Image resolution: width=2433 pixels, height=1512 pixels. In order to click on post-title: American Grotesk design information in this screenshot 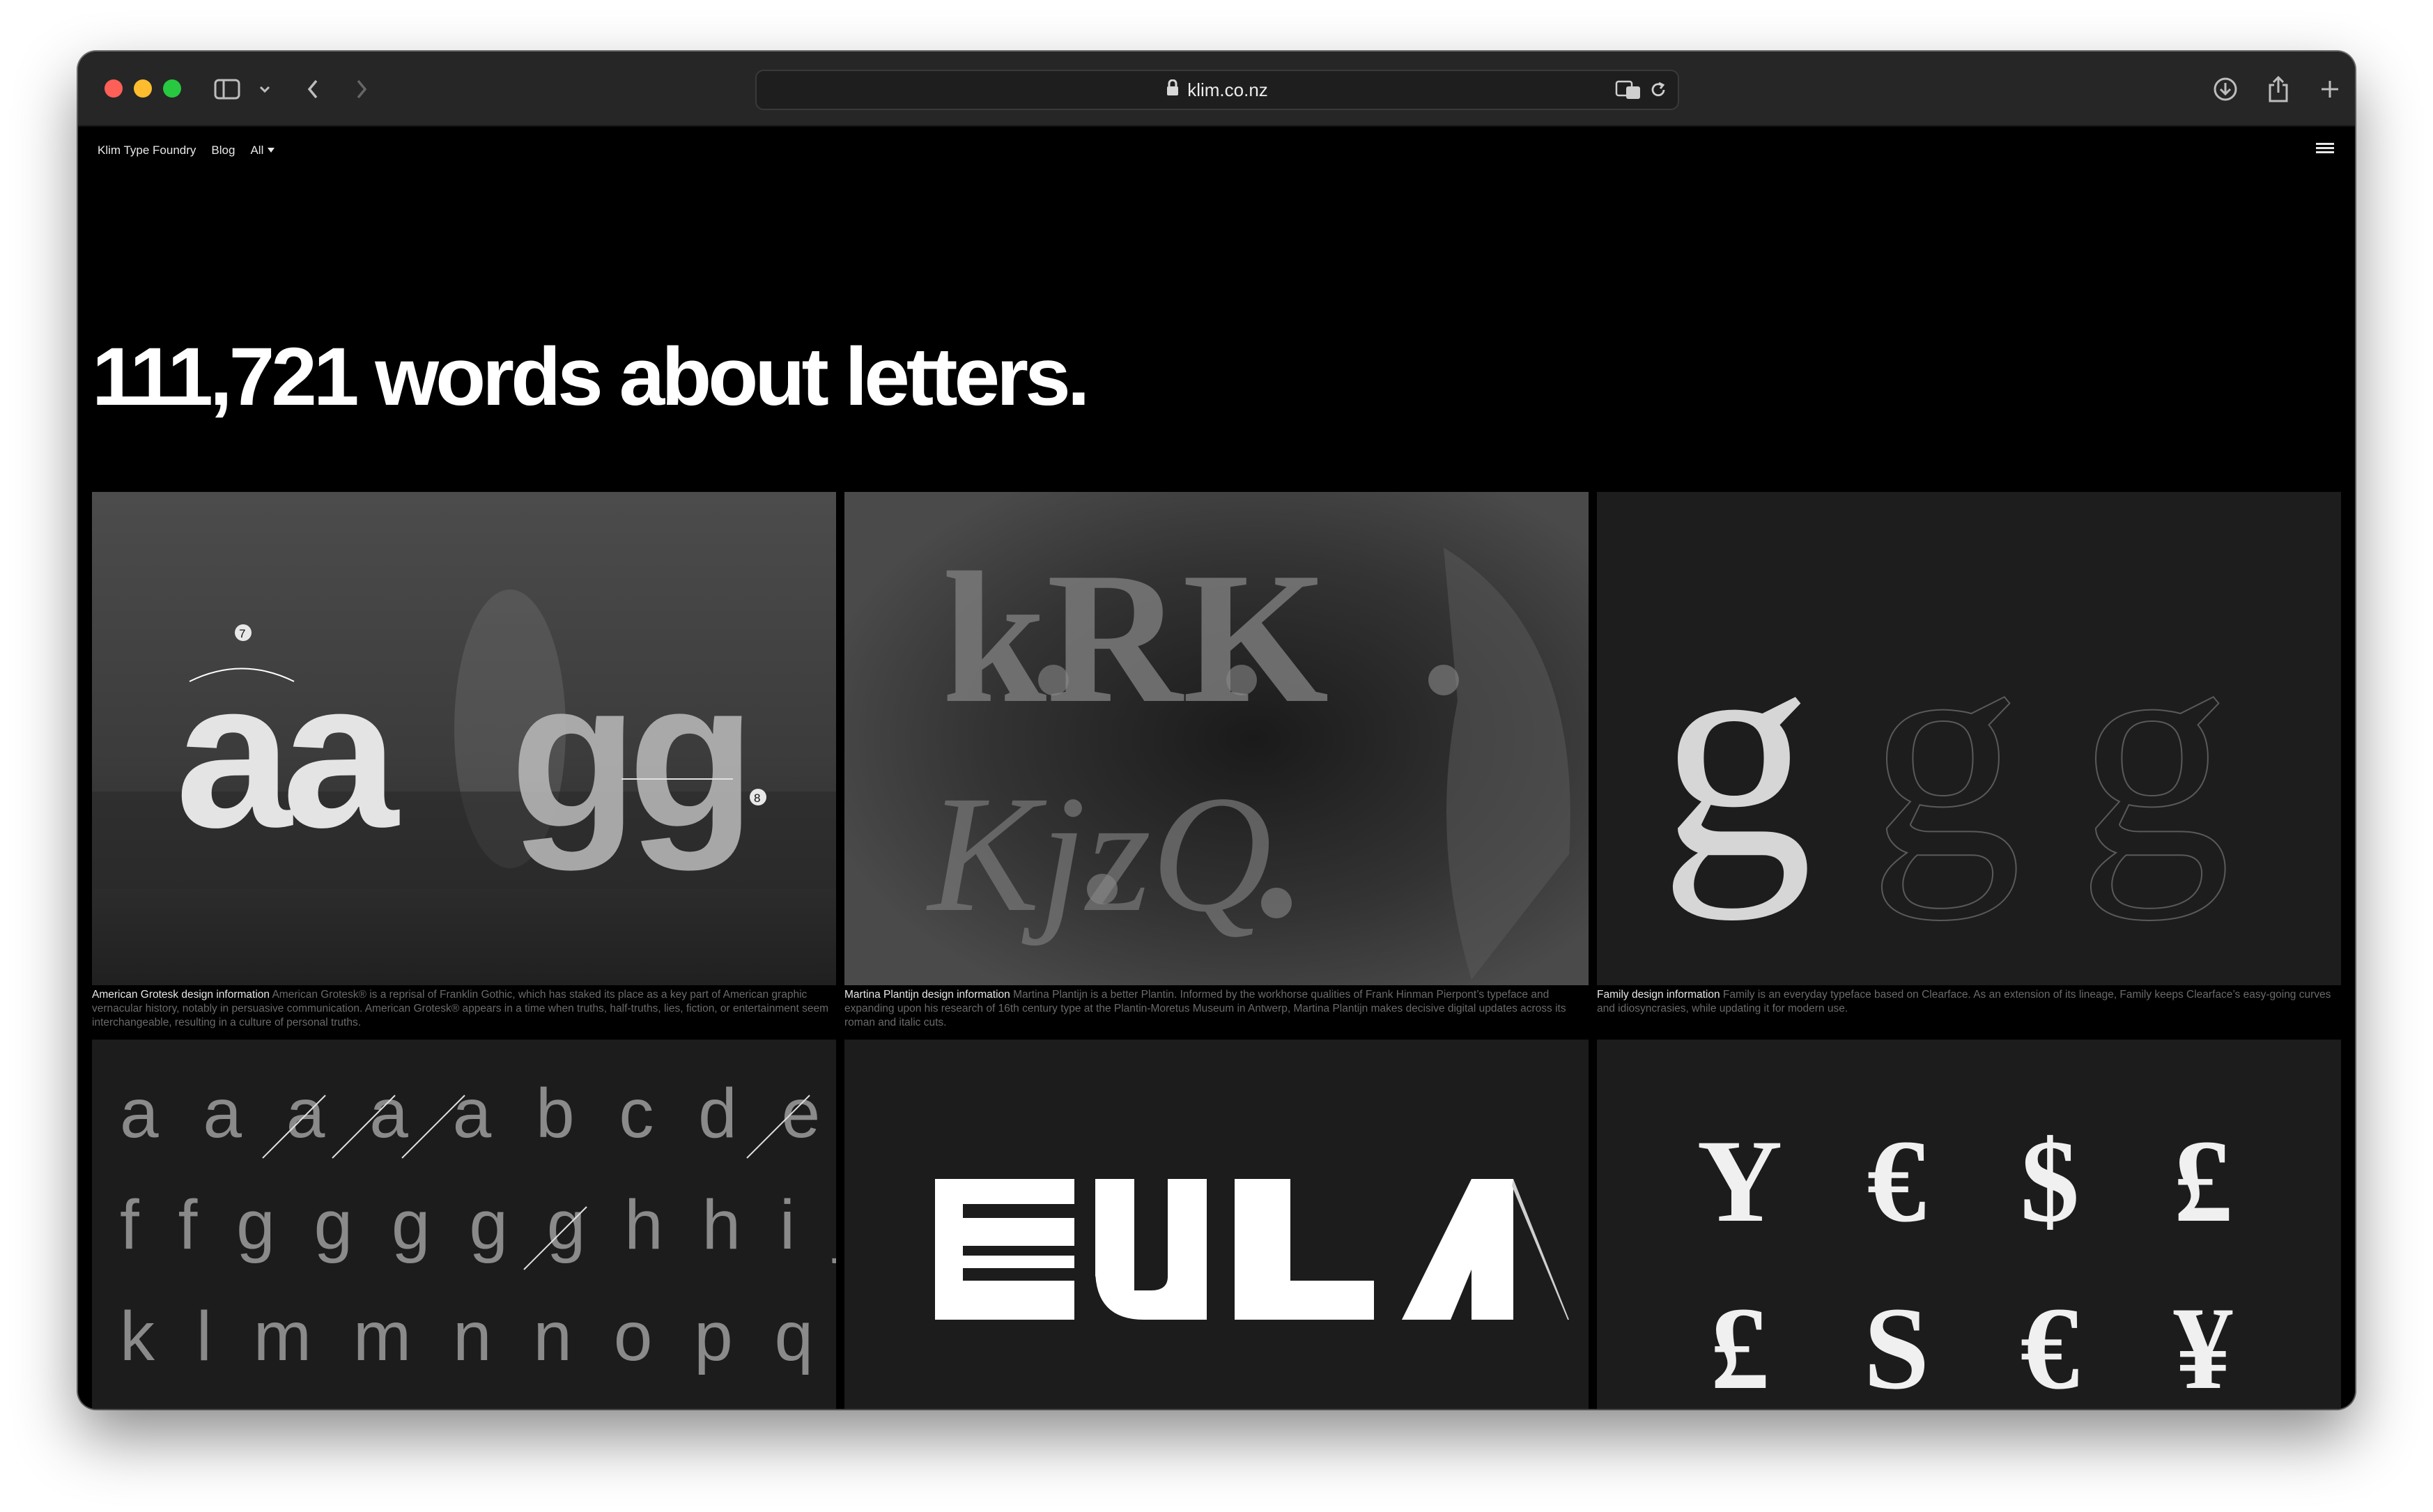, I will do `click(181, 995)`.